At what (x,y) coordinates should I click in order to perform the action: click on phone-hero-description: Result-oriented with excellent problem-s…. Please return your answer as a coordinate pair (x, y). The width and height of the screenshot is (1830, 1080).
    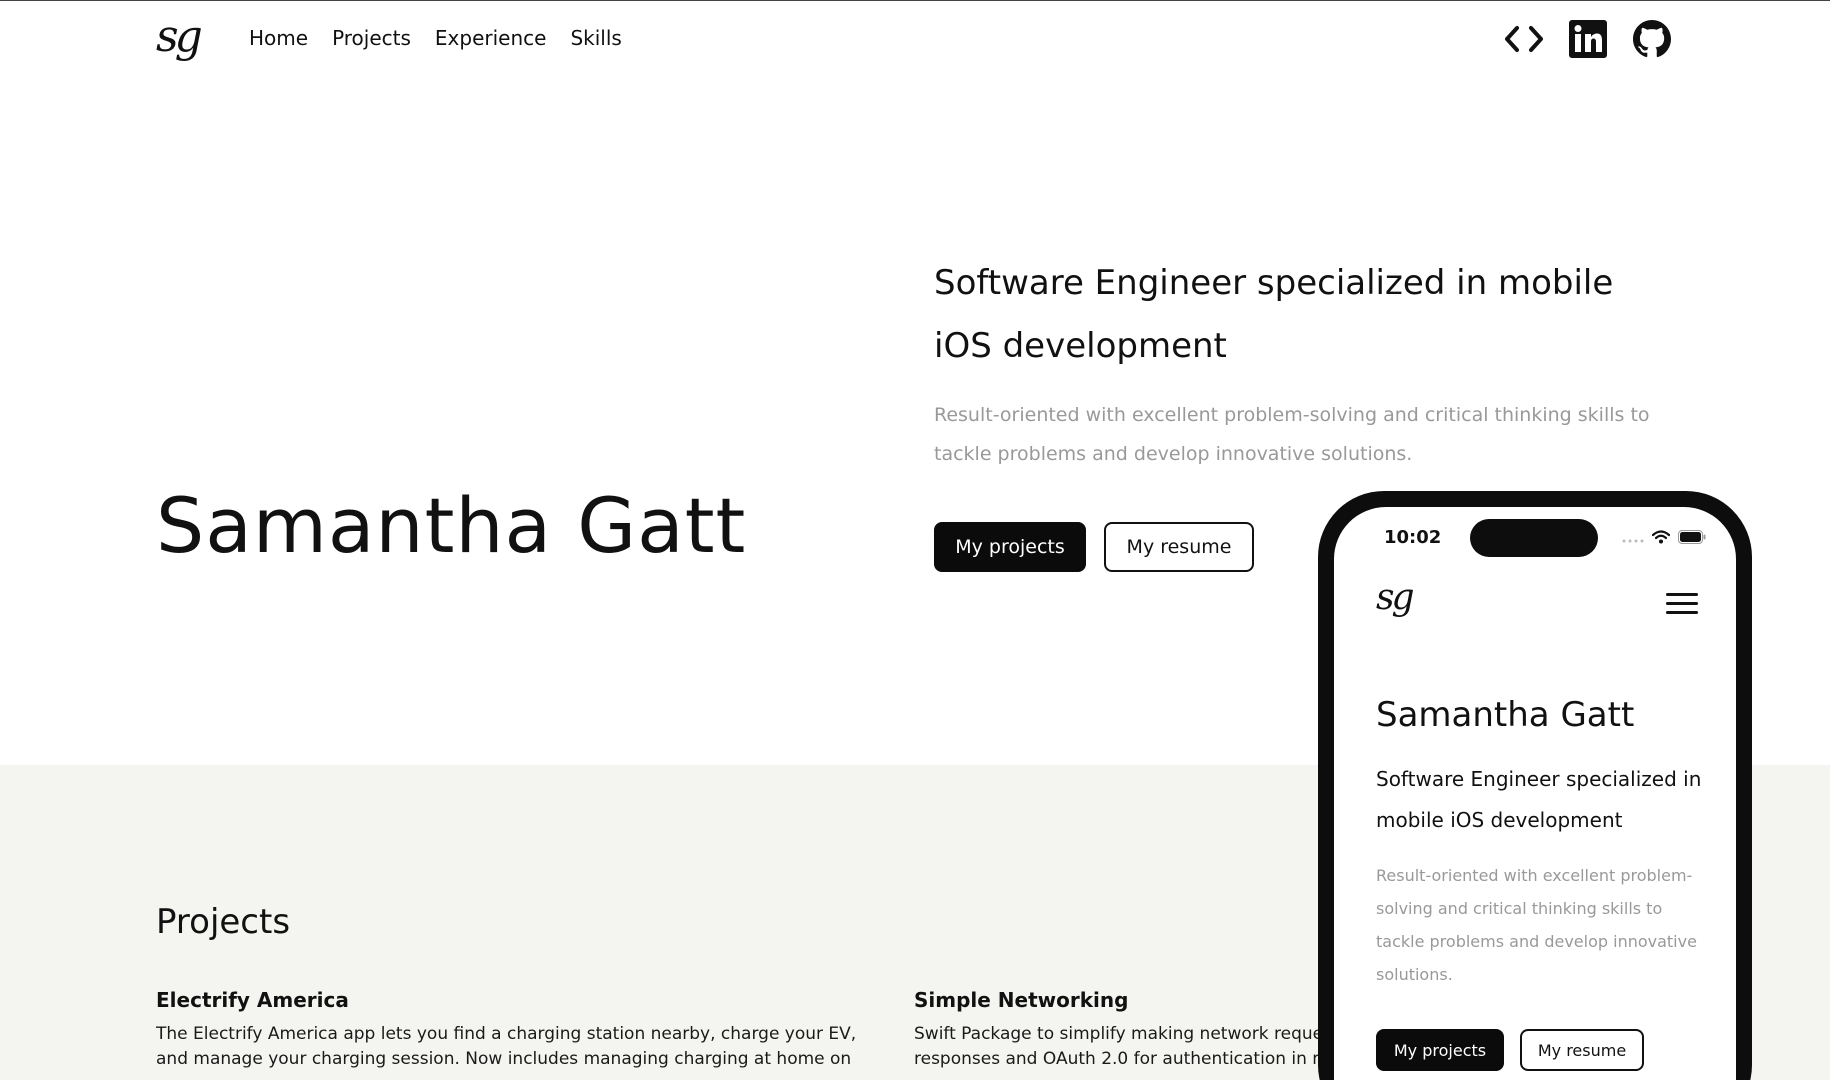
    Looking at the image, I should click on (1536, 925).